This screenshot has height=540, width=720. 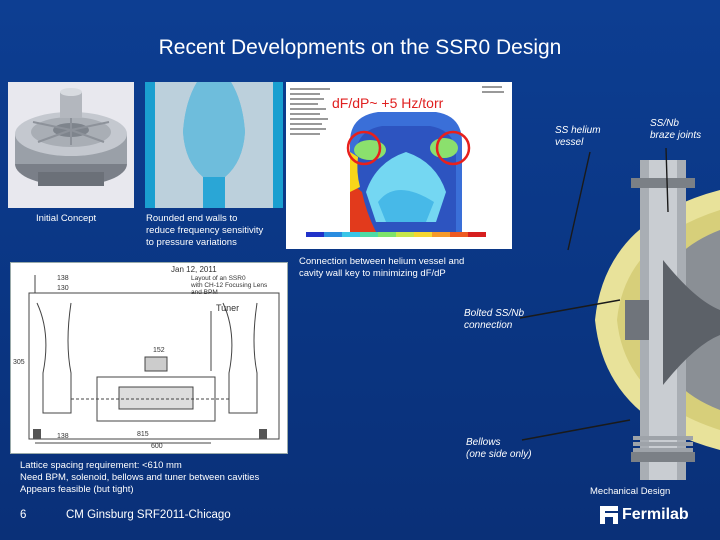 I want to click on page-number: 6, so click(x=23, y=515).